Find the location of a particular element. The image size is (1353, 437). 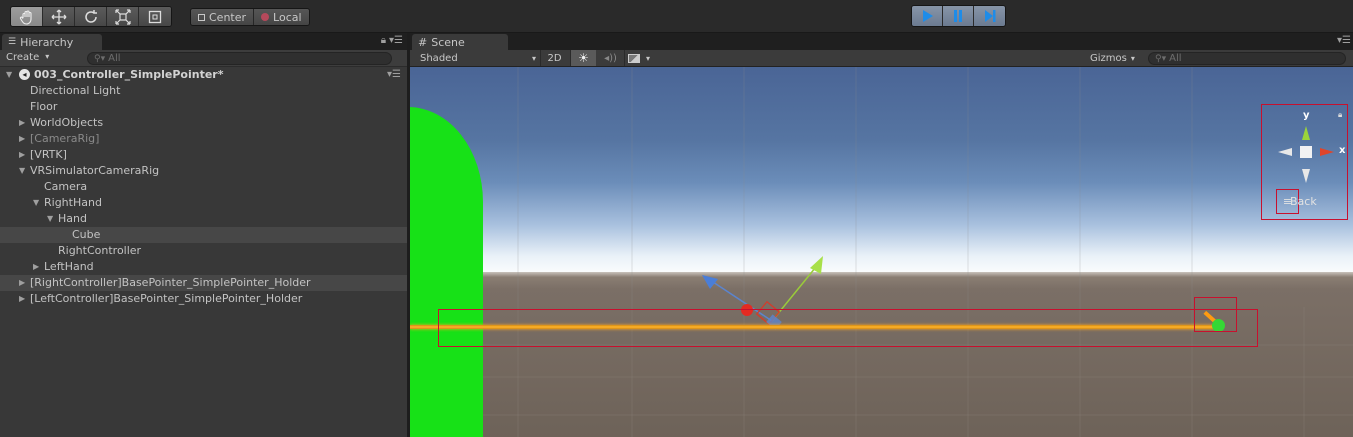

search-icon: ⚲▾ is located at coordinates (100, 58).